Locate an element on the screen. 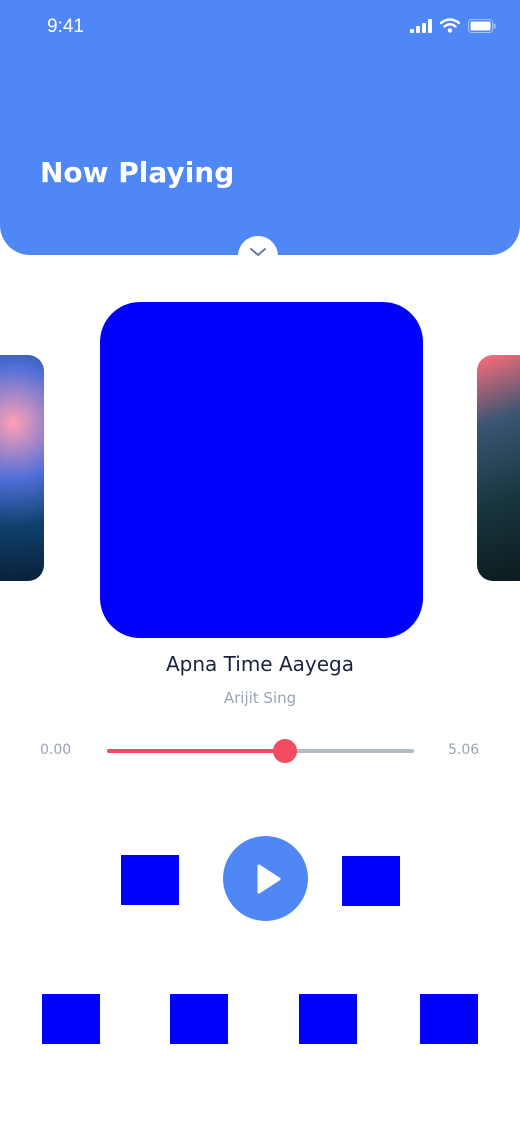 This screenshot has width=520, height=1125. song-title: Apna Time Aayega is located at coordinates (260, 664).